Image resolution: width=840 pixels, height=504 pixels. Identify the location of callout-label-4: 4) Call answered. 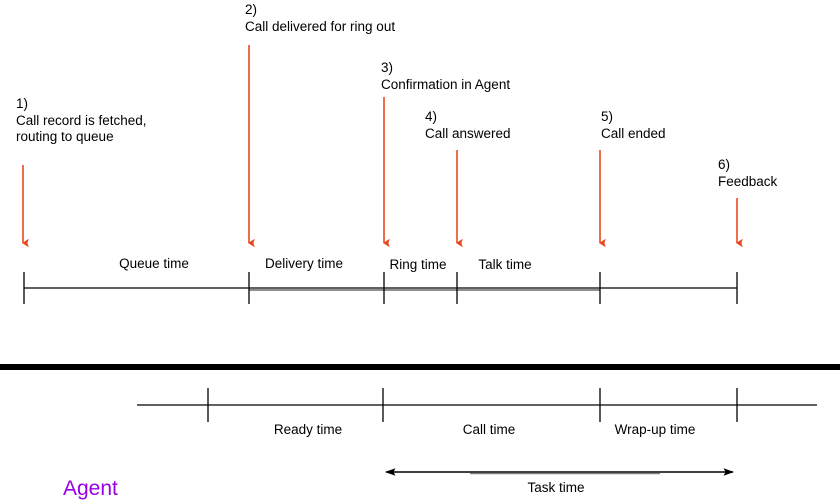
(468, 125).